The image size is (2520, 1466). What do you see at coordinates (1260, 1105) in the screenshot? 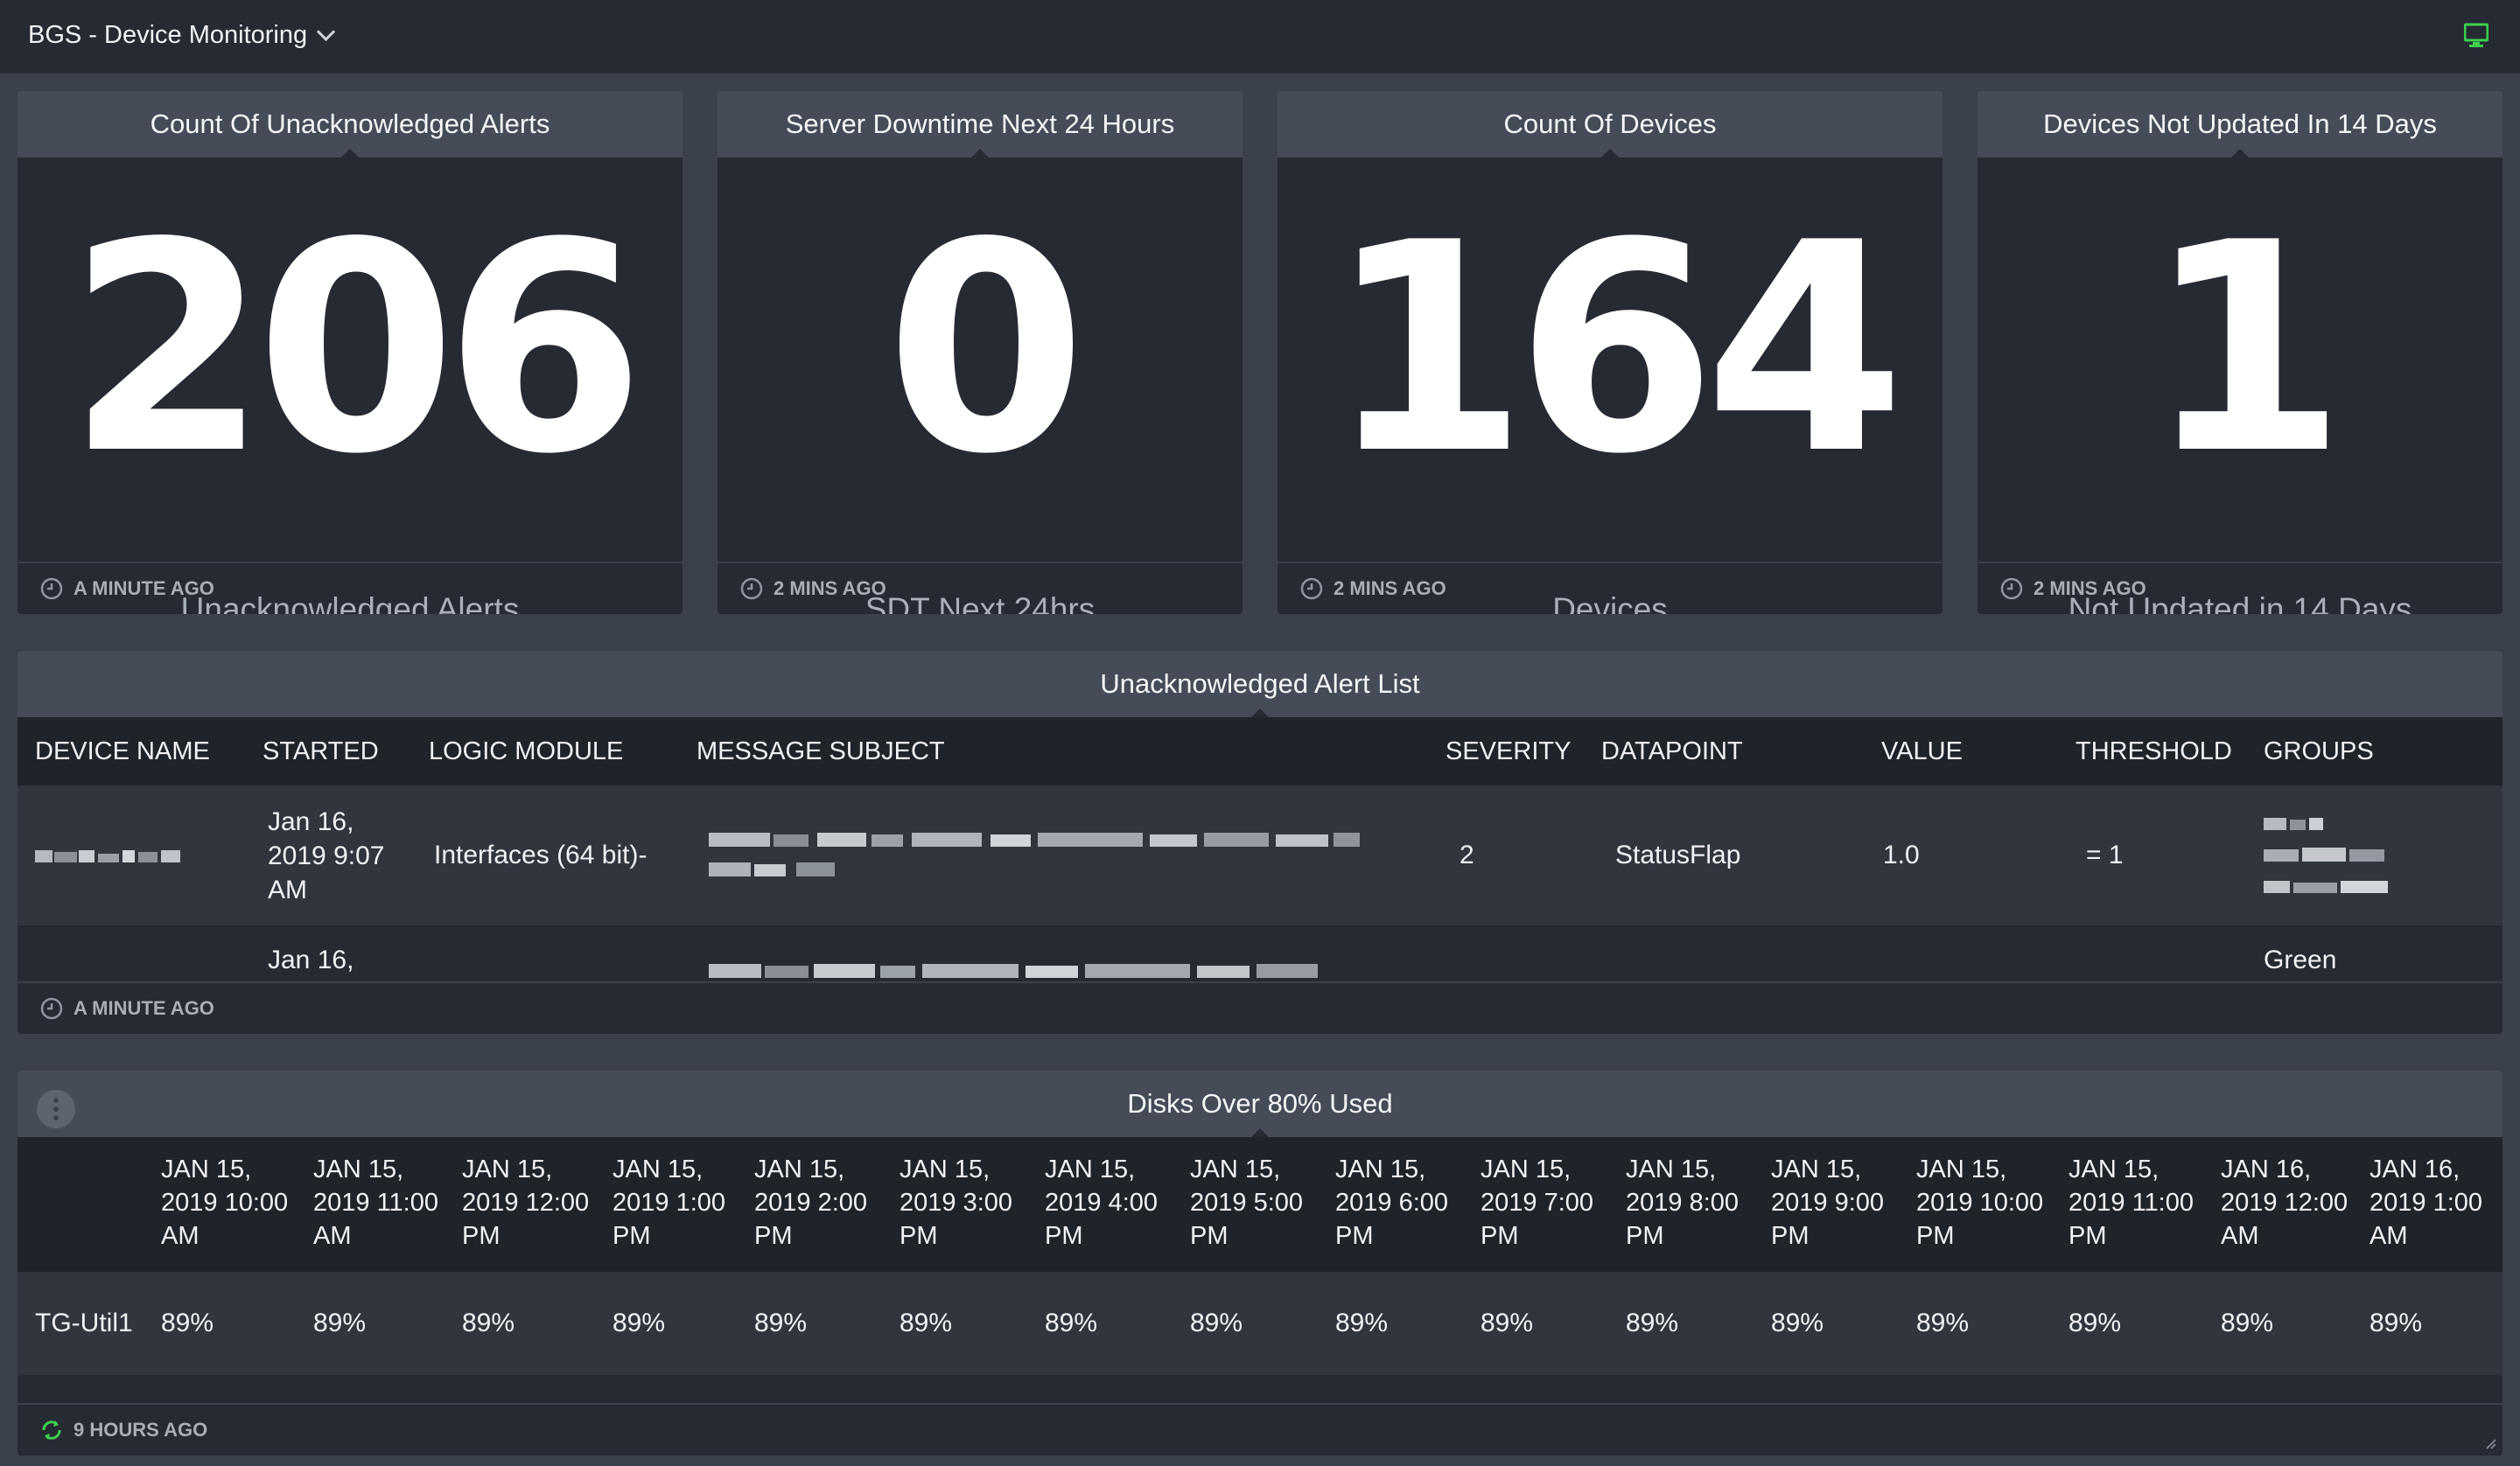
I see `widget-title: Disks Over 80% Used` at bounding box center [1260, 1105].